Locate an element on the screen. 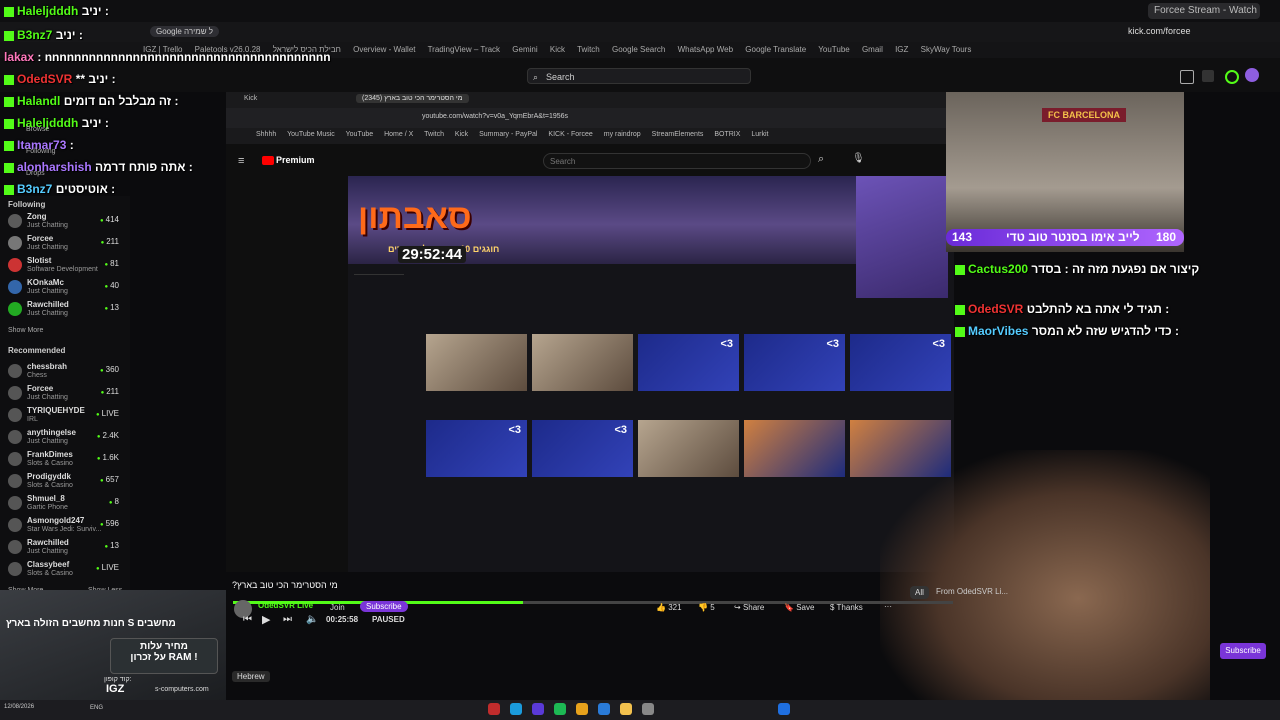 The width and height of the screenshot is (1280, 720). chrome-icon is located at coordinates (582, 709).